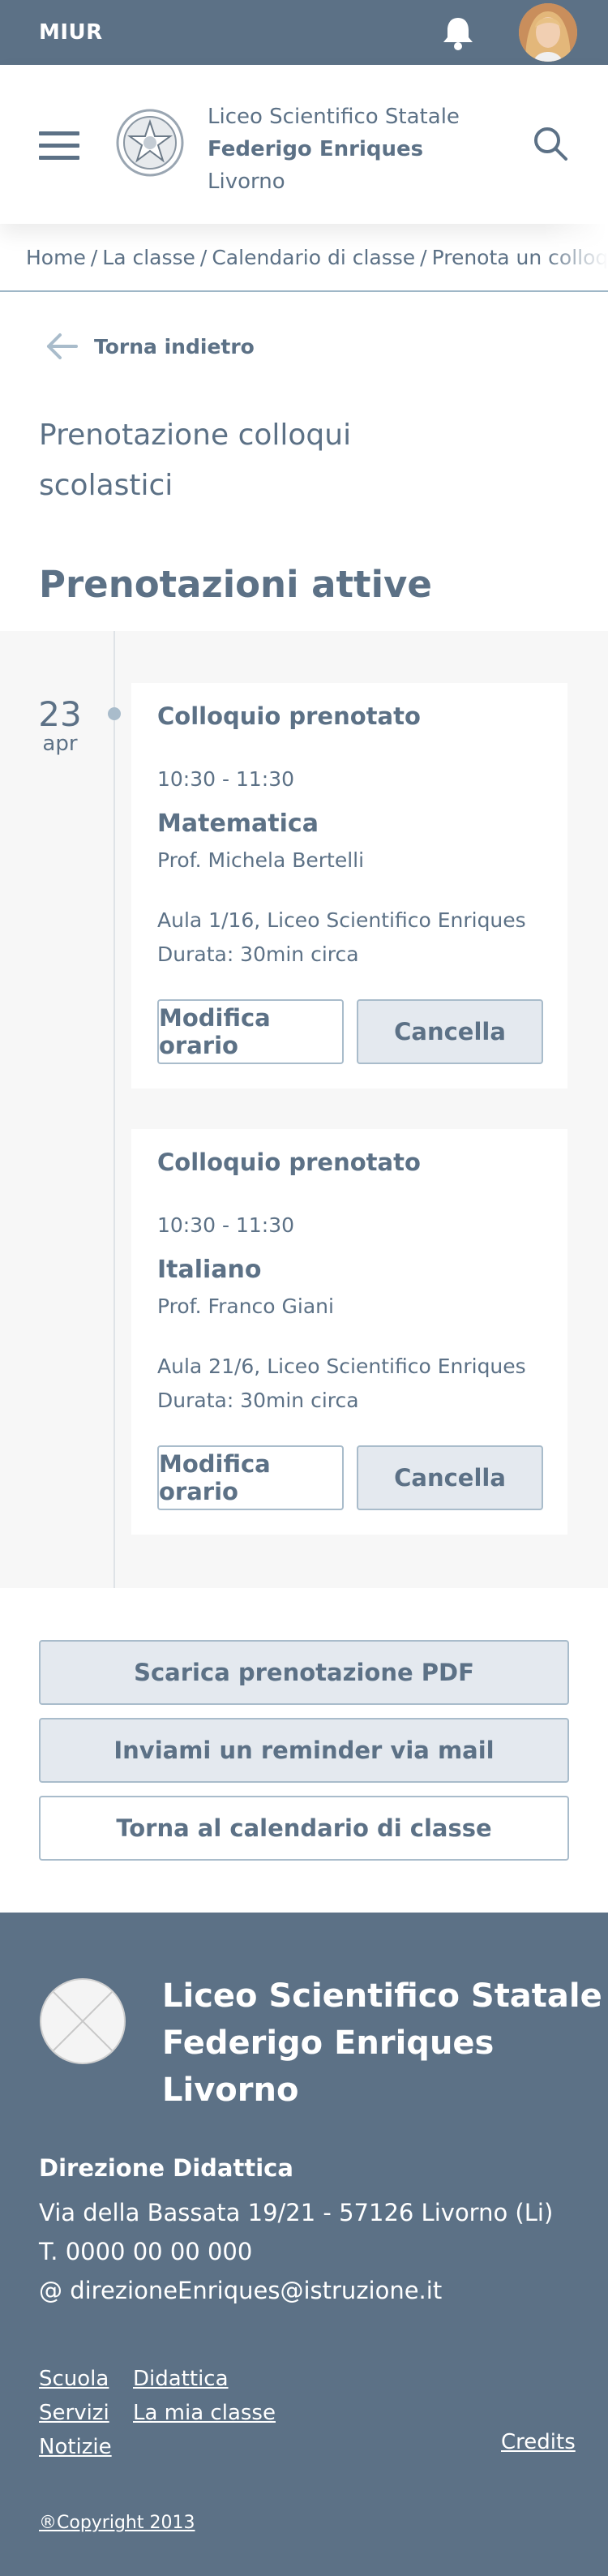 Image resolution: width=608 pixels, height=2576 pixels. Describe the element at coordinates (204, 2413) in the screenshot. I see `footer-link-la-mia-classe: La mia classe` at that location.